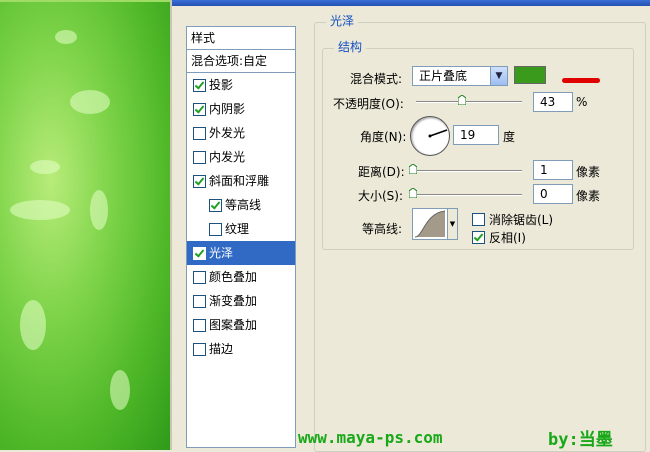 The height and width of the screenshot is (452, 650). Describe the element at coordinates (498, 76) in the screenshot. I see `chevron-down-icon: ▼` at that location.